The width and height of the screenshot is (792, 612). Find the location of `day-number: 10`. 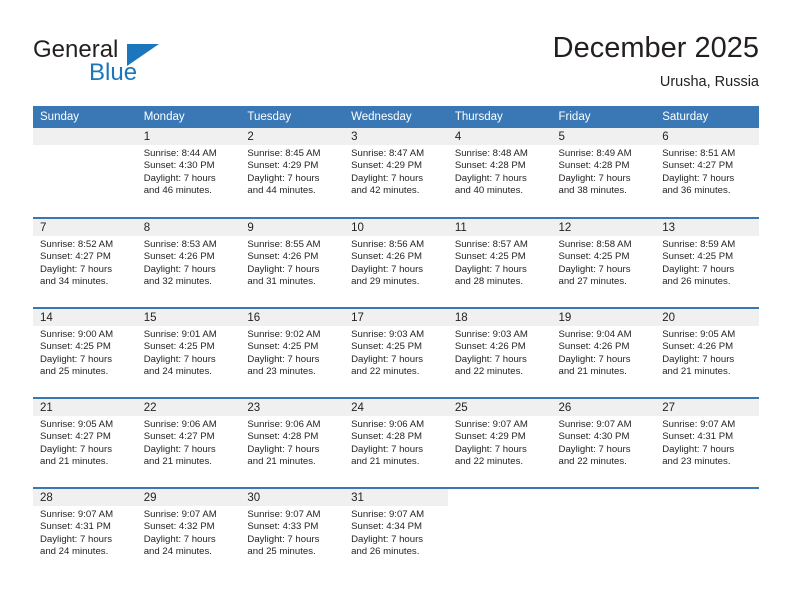

day-number: 10 is located at coordinates (396, 227).